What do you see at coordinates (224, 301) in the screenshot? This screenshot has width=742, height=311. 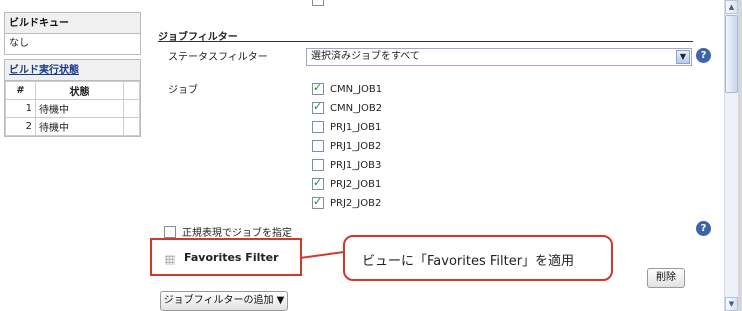 I see `add-job-filter-button: ジョブフィルターの追加 ▼` at bounding box center [224, 301].